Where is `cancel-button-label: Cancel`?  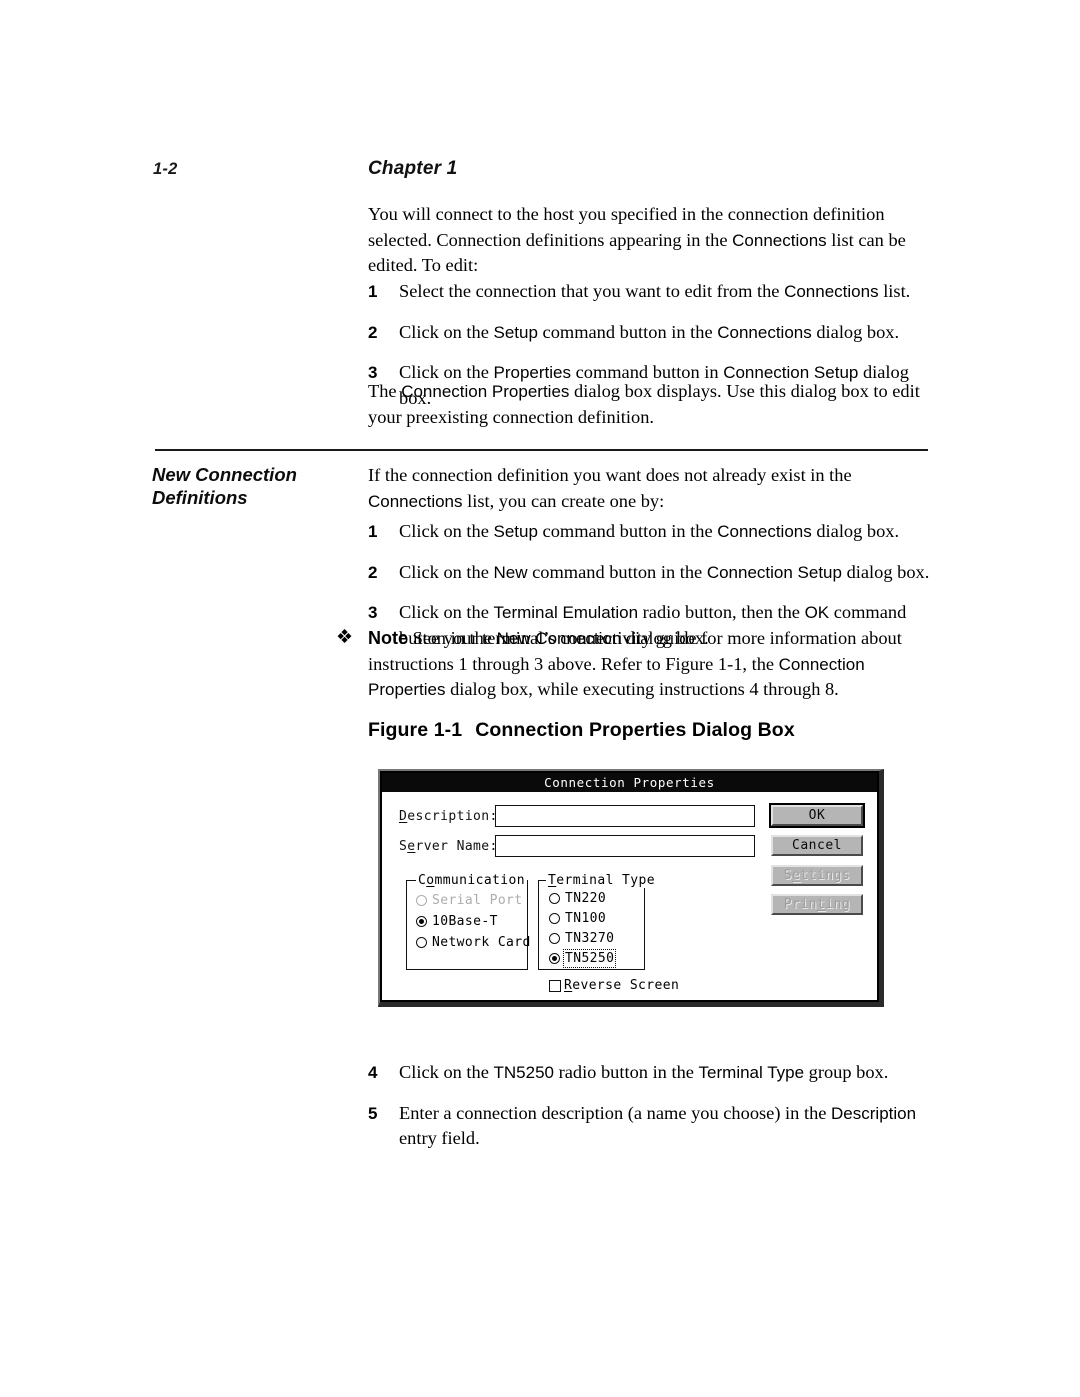 cancel-button-label: Cancel is located at coordinates (817, 845).